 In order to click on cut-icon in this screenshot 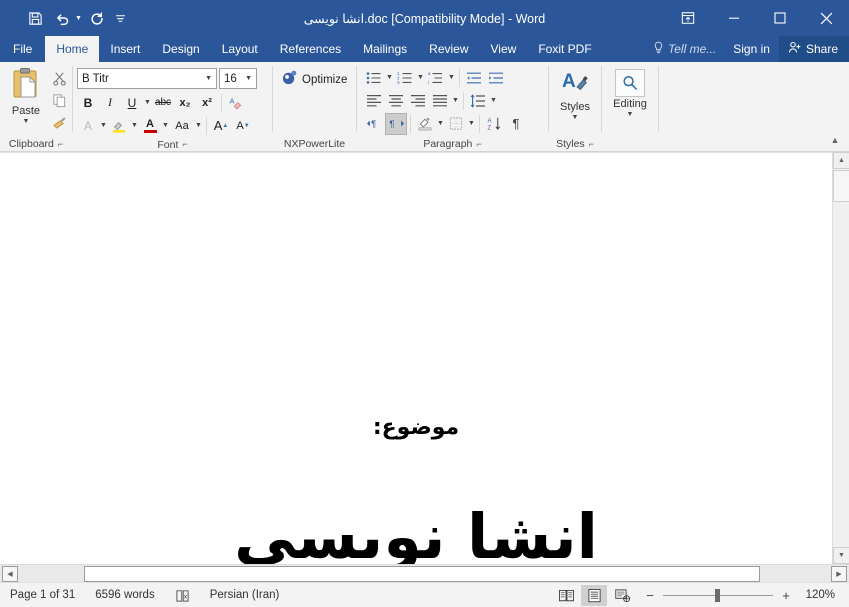, I will do `click(59, 78)`.